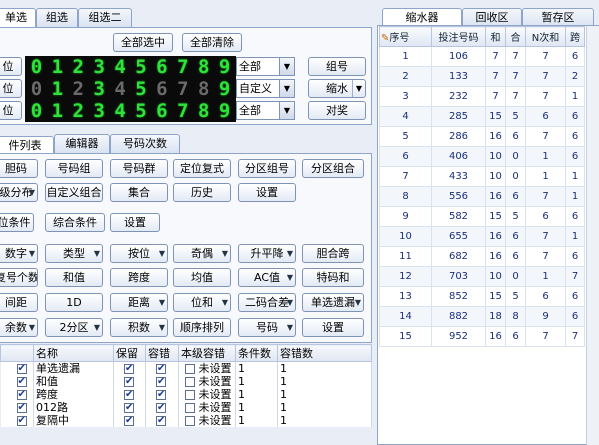  What do you see at coordinates (74, 192) in the screenshot?
I see `condition-button: 自定义组合` at bounding box center [74, 192].